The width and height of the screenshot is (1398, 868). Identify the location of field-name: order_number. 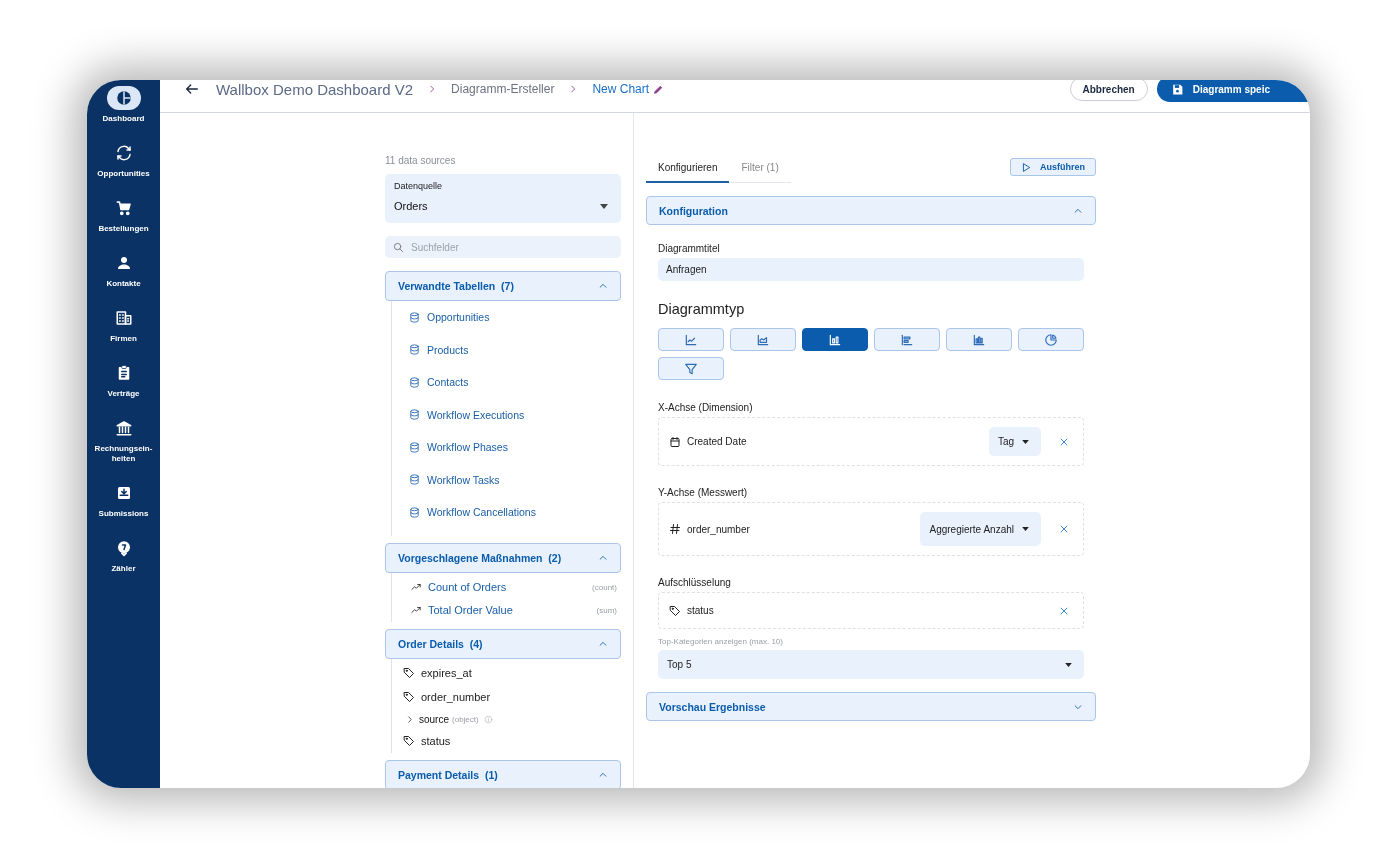
(719, 529).